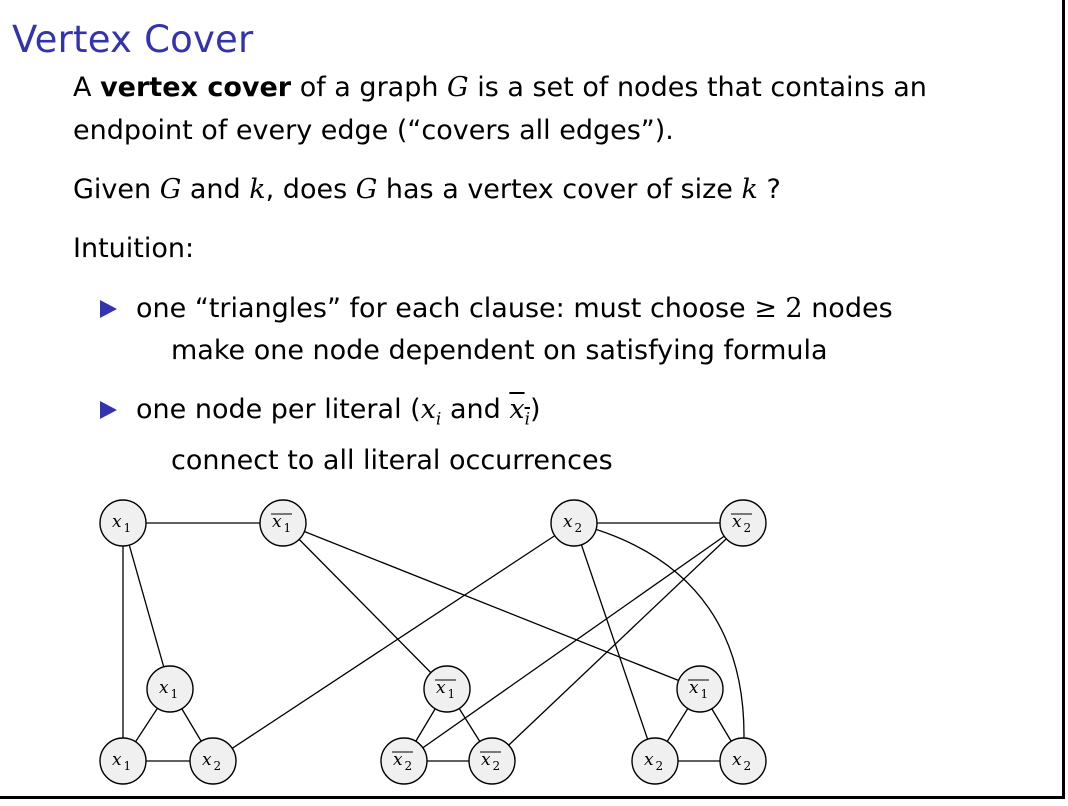 The width and height of the screenshot is (1068, 806). Describe the element at coordinates (655, 761) in the screenshot. I see `graph-node-c3-left: x2` at that location.